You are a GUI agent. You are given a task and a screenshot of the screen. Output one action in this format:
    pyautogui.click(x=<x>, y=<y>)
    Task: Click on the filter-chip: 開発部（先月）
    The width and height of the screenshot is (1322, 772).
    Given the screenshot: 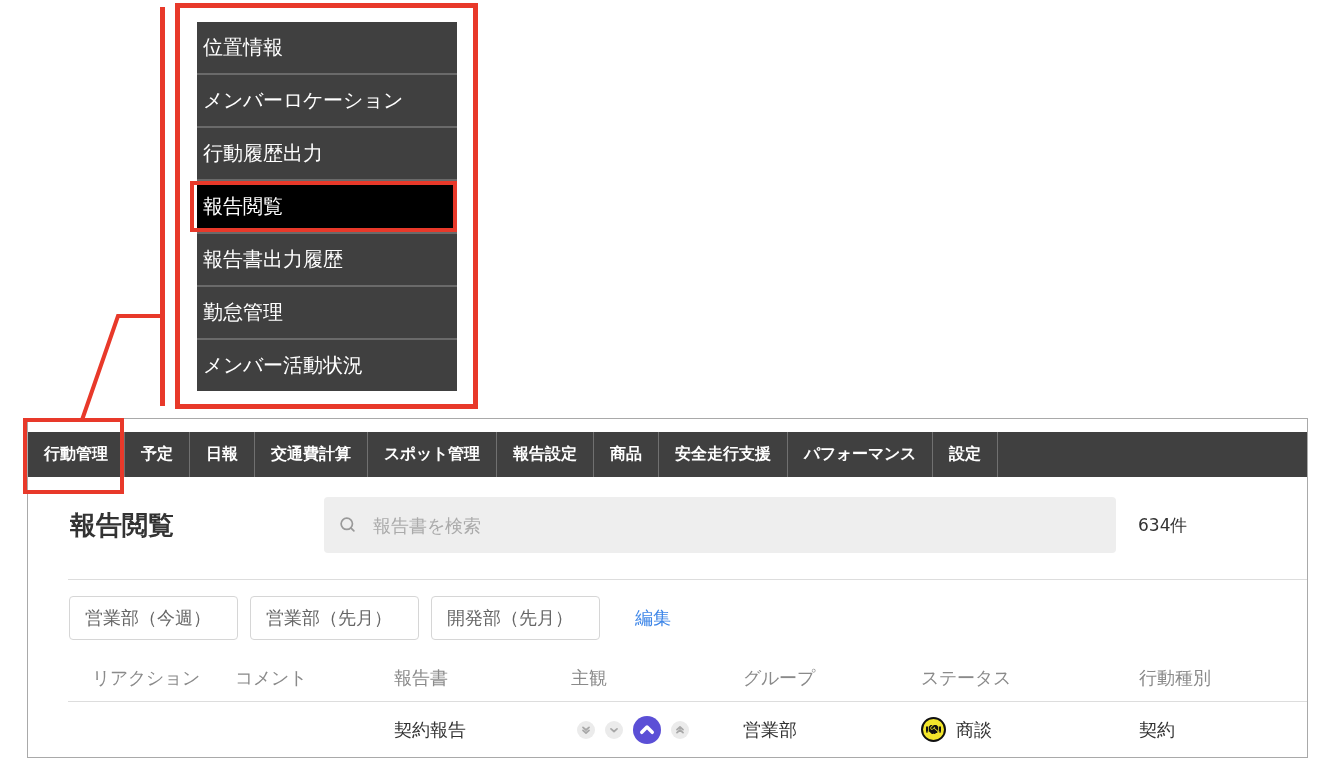 What is the action you would take?
    pyautogui.click(x=515, y=618)
    